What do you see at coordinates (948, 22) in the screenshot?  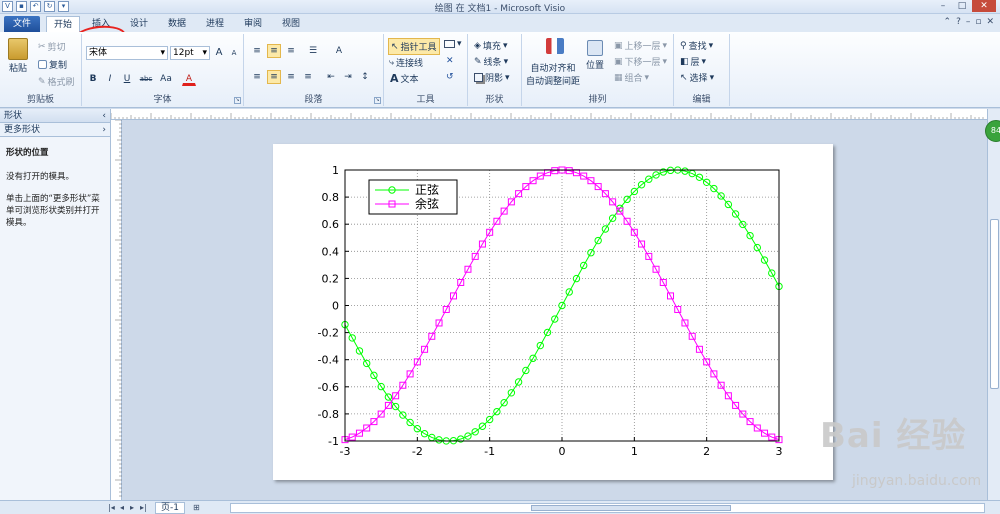 I see `ribbon-minimize-icon: ⌃` at bounding box center [948, 22].